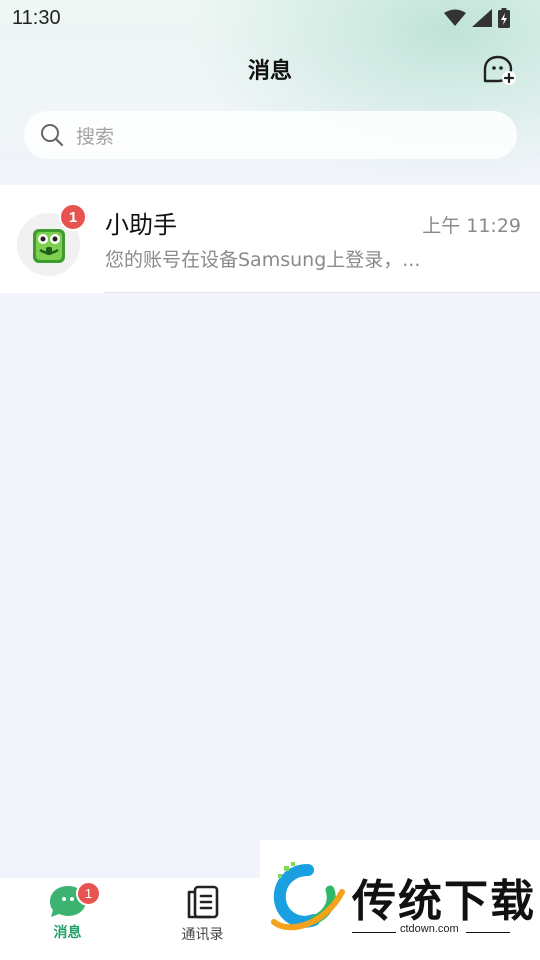  I want to click on status-bar: 11:30, so click(270, 18).